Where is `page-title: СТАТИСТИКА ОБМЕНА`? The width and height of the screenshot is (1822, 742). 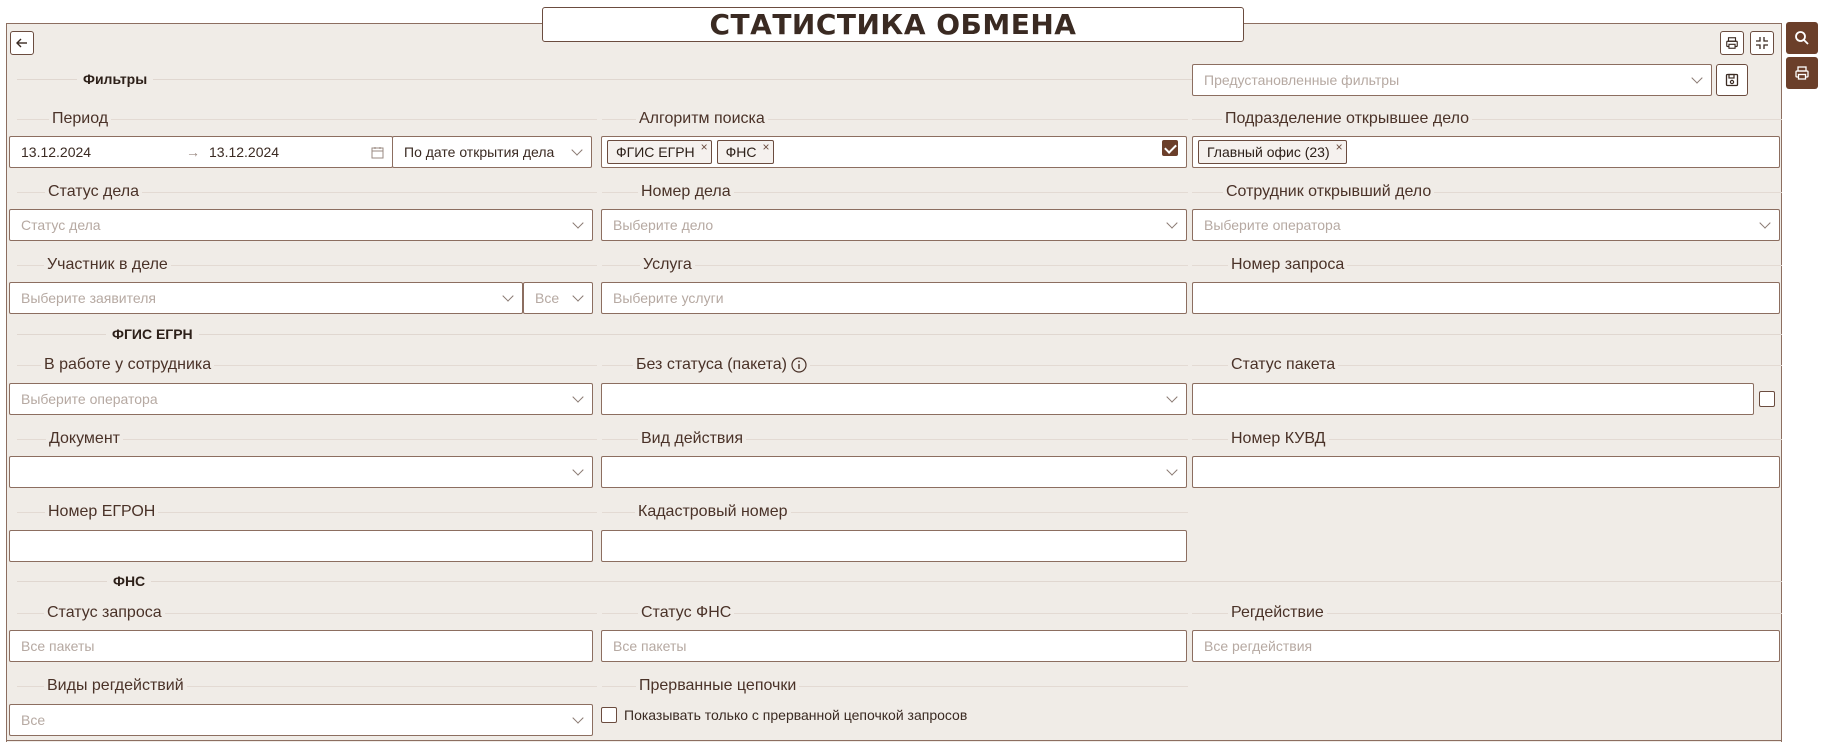
page-title: СТАТИСТИКА ОБМЕНА is located at coordinates (893, 24).